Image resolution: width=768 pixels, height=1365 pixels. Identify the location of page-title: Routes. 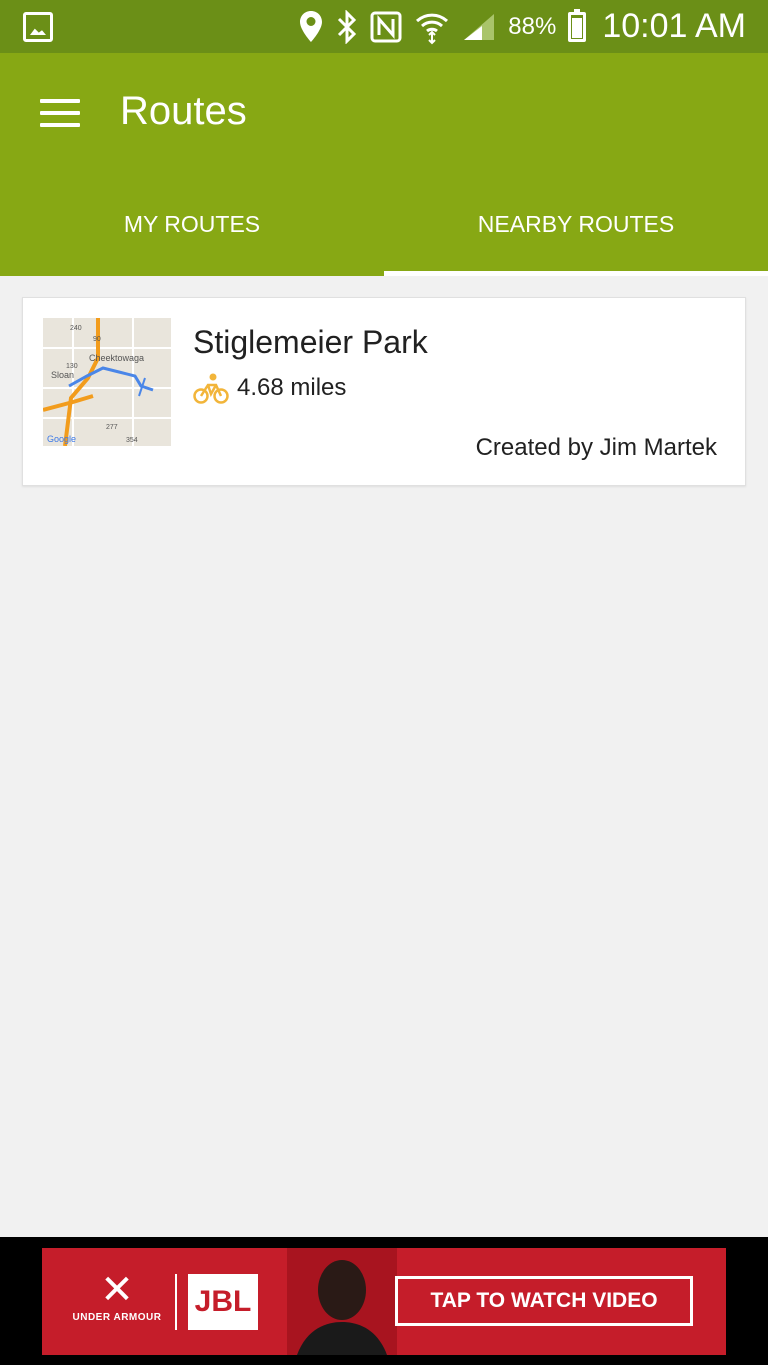
(183, 111).